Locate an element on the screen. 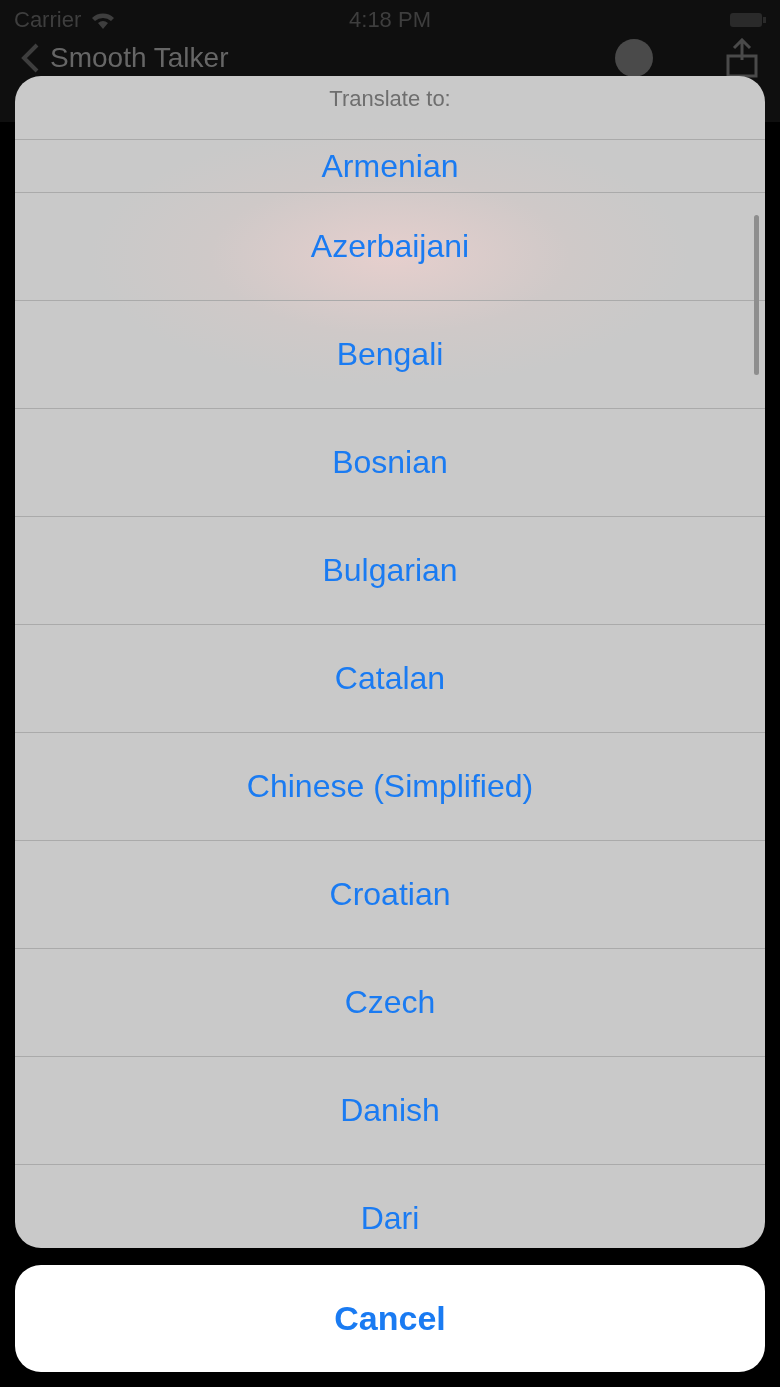  language-option: Croatian is located at coordinates (390, 895).